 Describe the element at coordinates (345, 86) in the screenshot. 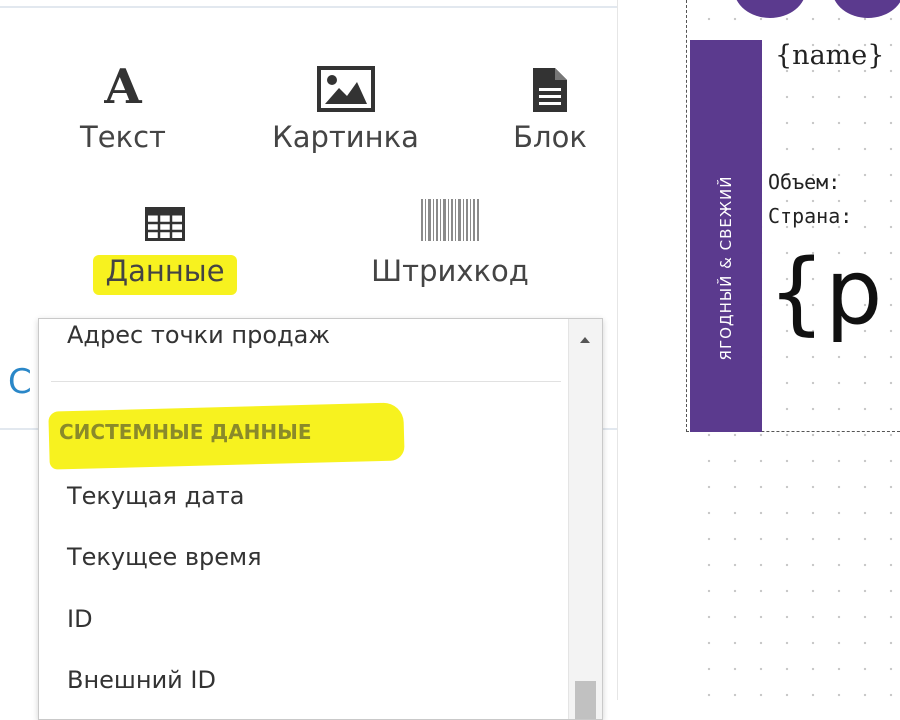

I see `image-icon` at that location.